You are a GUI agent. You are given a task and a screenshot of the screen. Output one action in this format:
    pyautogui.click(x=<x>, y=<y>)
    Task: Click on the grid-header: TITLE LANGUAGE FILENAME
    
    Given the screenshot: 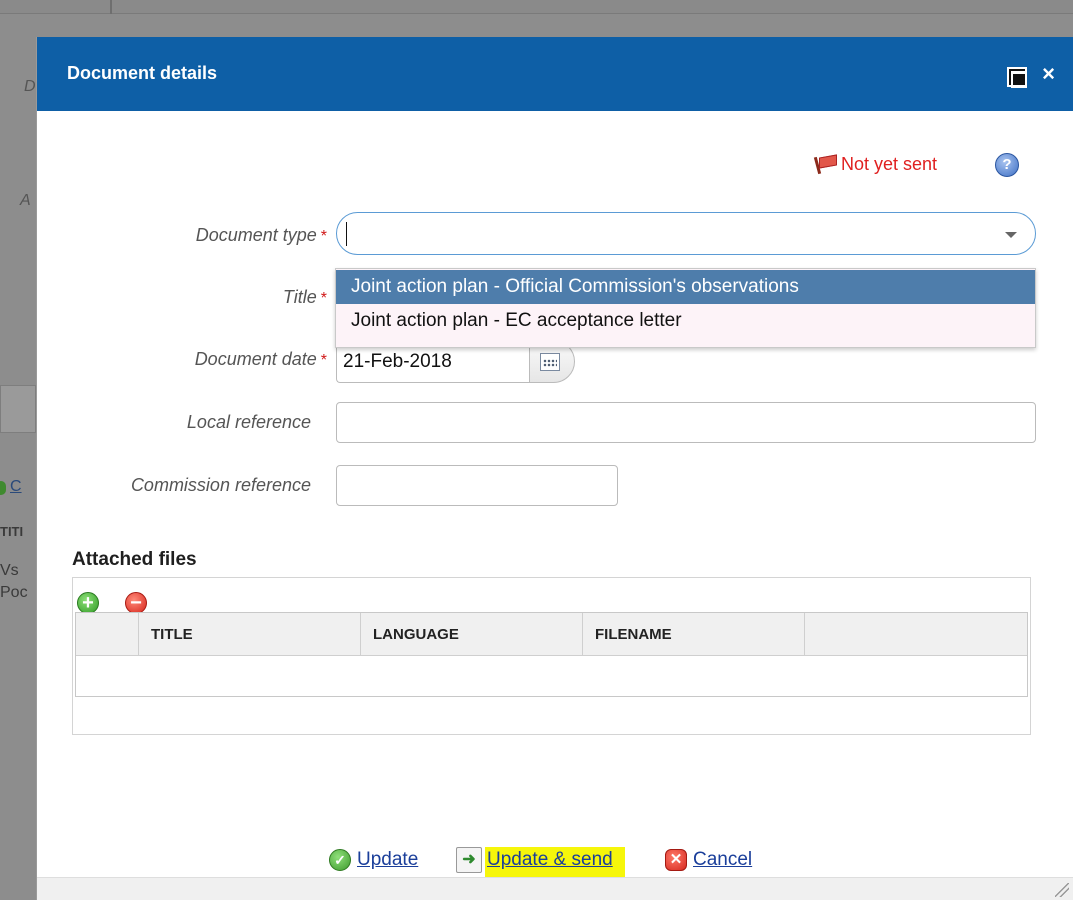 What is the action you would take?
    pyautogui.click(x=551, y=634)
    